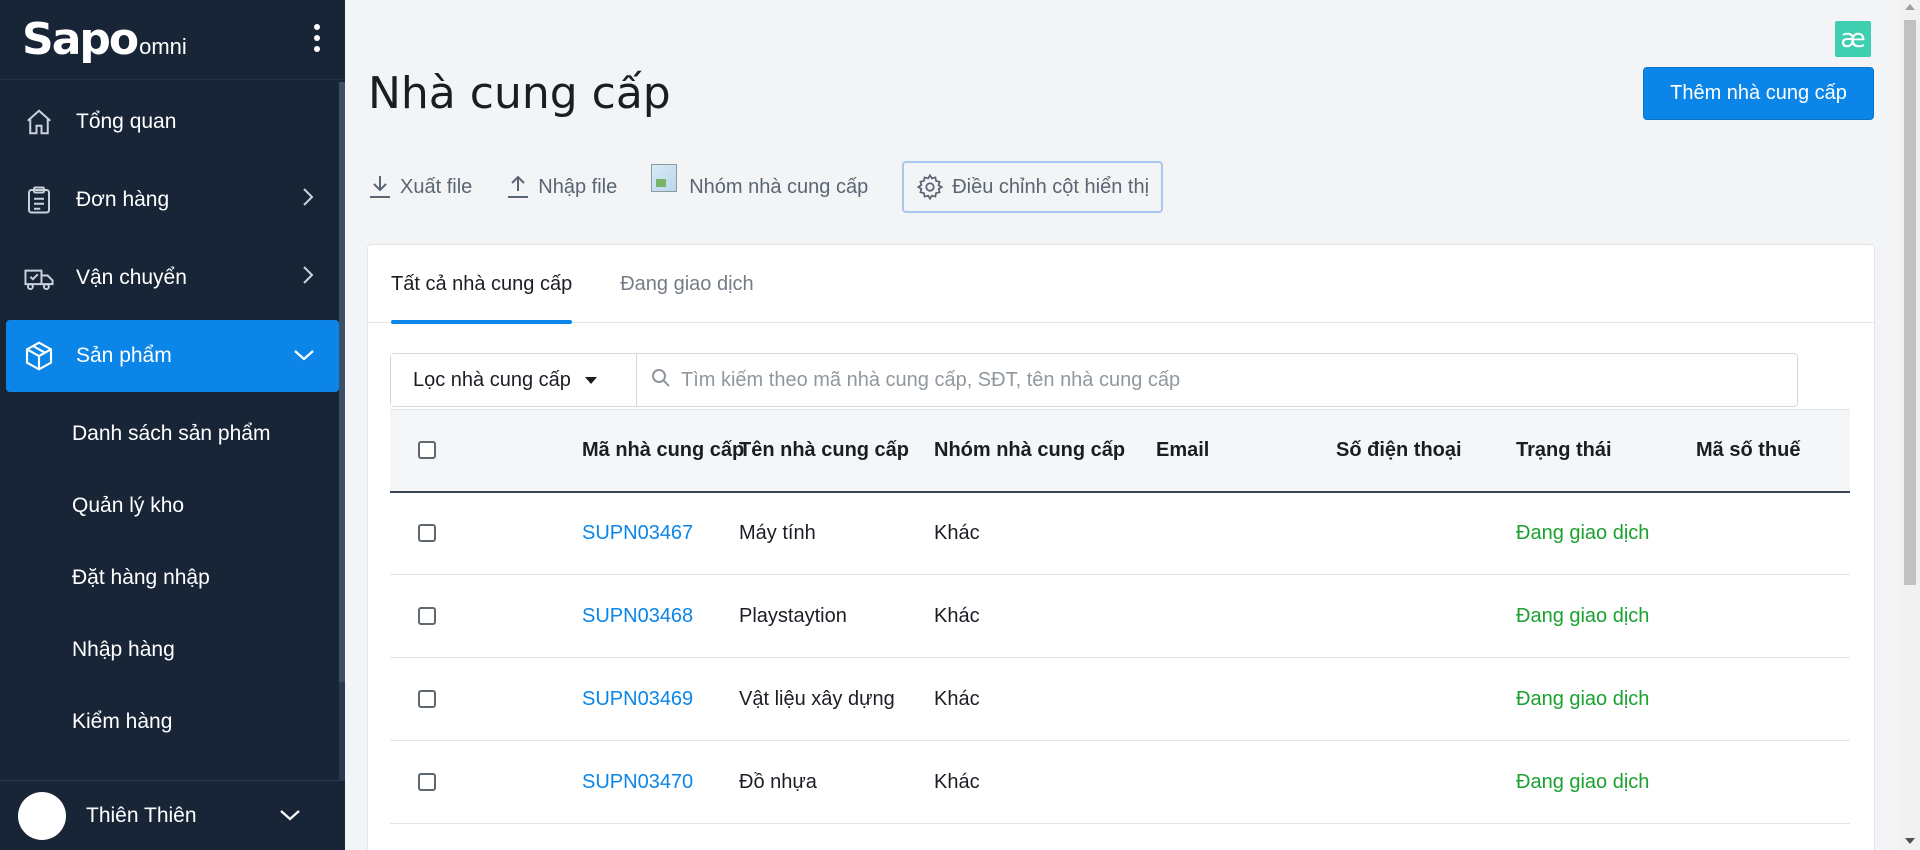 The width and height of the screenshot is (1920, 850). Describe the element at coordinates (1239, 380) in the screenshot. I see `search-input` at that location.